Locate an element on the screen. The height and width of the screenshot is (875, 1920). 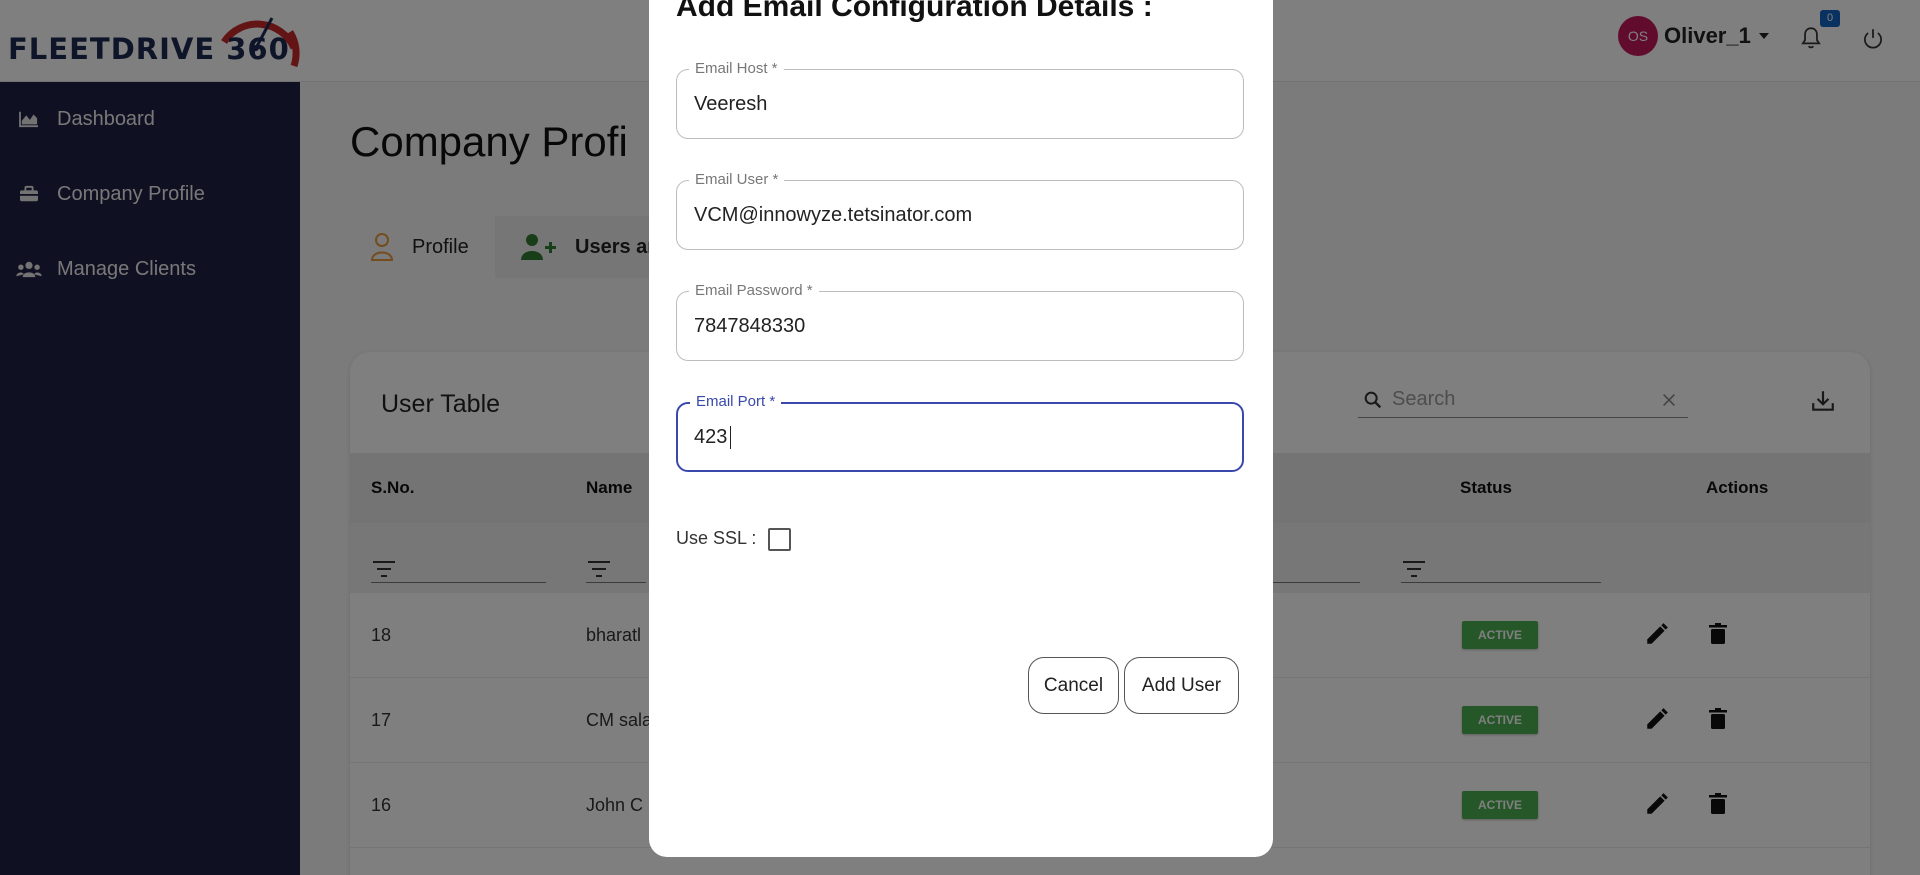
cancel-button: Cancel is located at coordinates (1073, 685).